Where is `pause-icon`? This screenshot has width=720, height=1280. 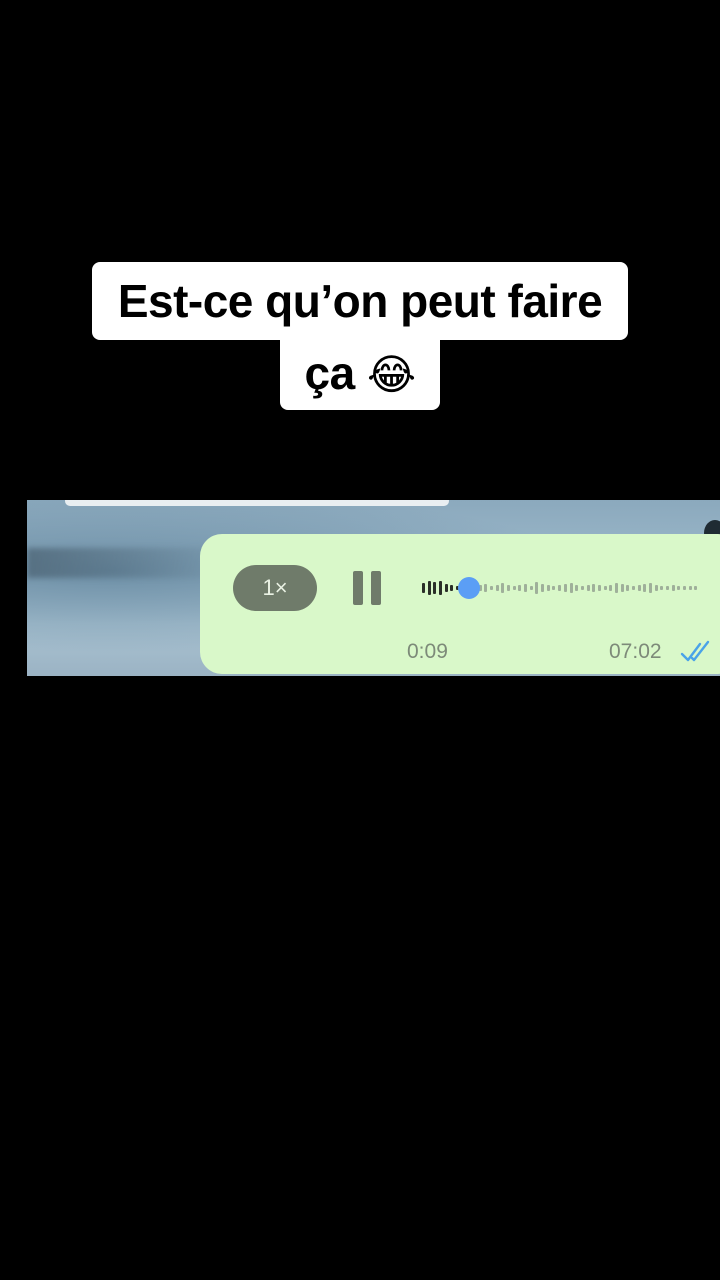
pause-icon is located at coordinates (368, 588).